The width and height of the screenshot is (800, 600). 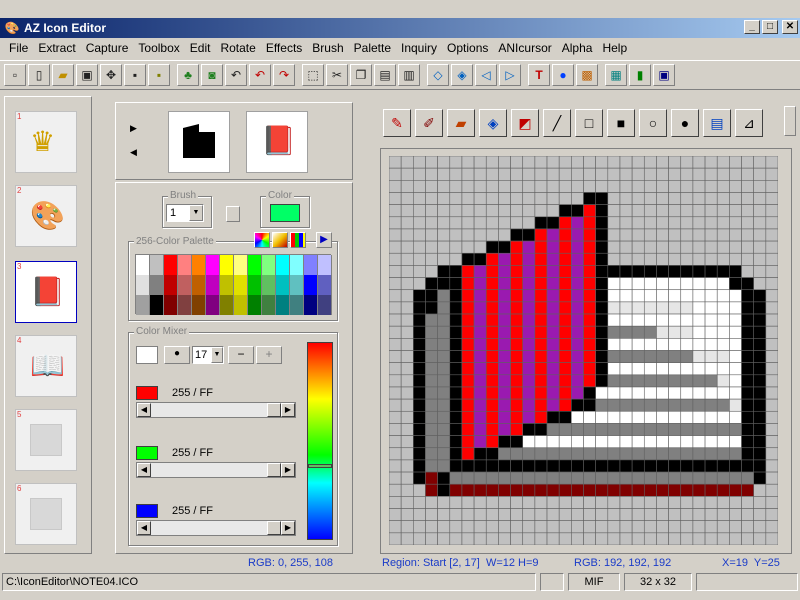 What do you see at coordinates (790, 121) in the screenshot?
I see `side-scroll-handle` at bounding box center [790, 121].